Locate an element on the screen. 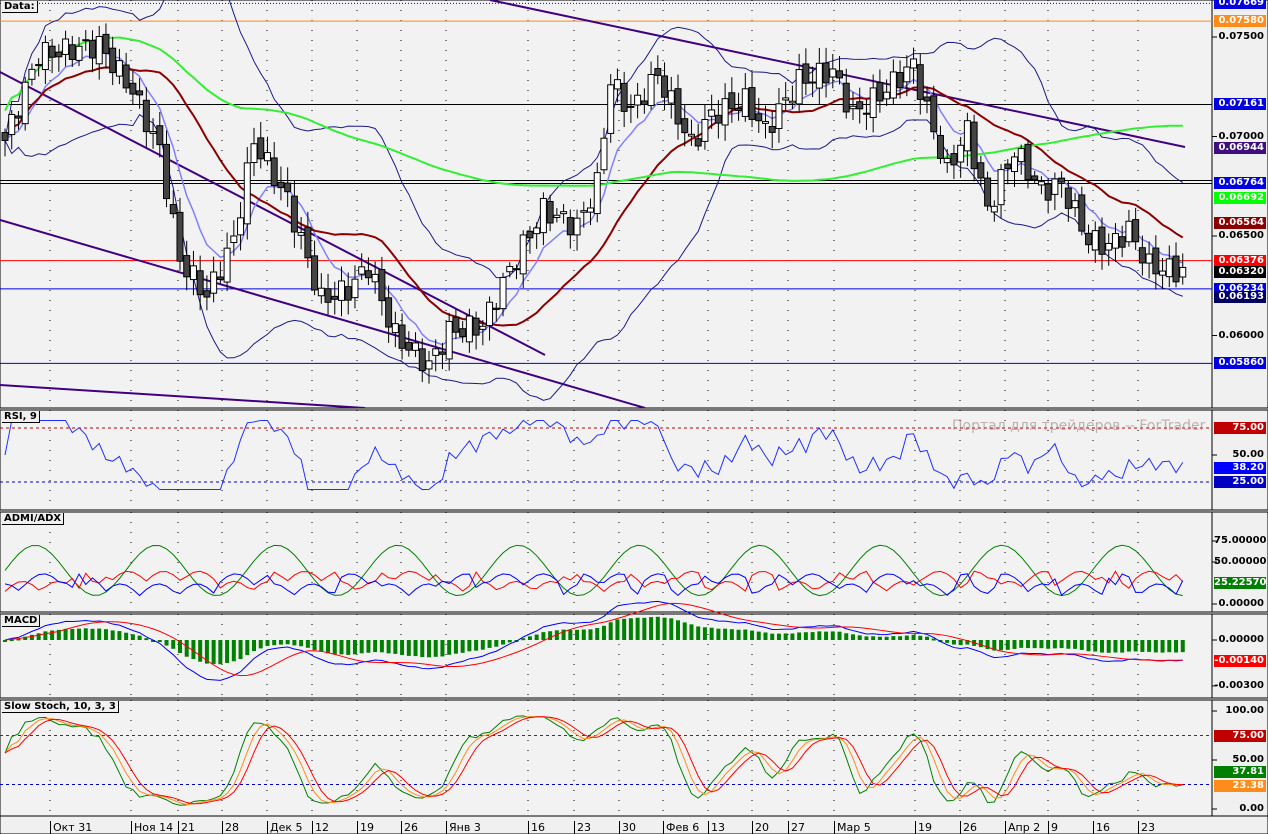  time-axis-label: 23 is located at coordinates (582, 827).